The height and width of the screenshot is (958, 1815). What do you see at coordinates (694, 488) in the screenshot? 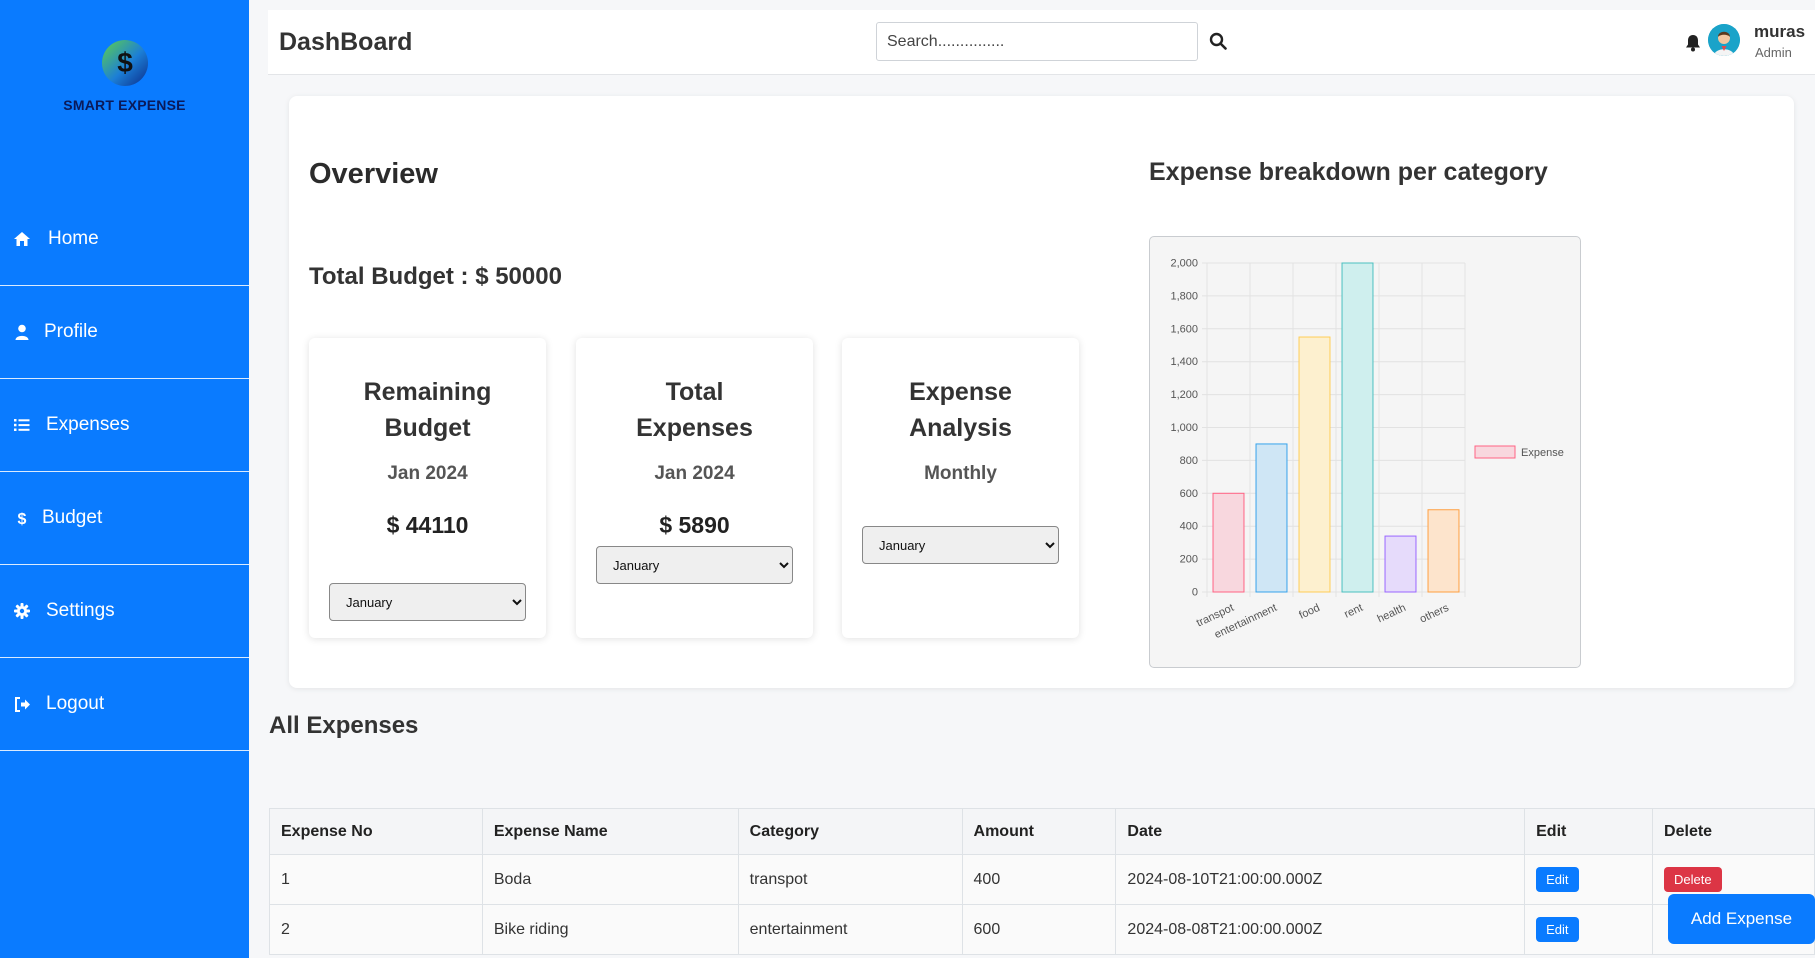
I see `total-expenses-card: Total Expenses Jan 2024 $ 5890 January` at bounding box center [694, 488].